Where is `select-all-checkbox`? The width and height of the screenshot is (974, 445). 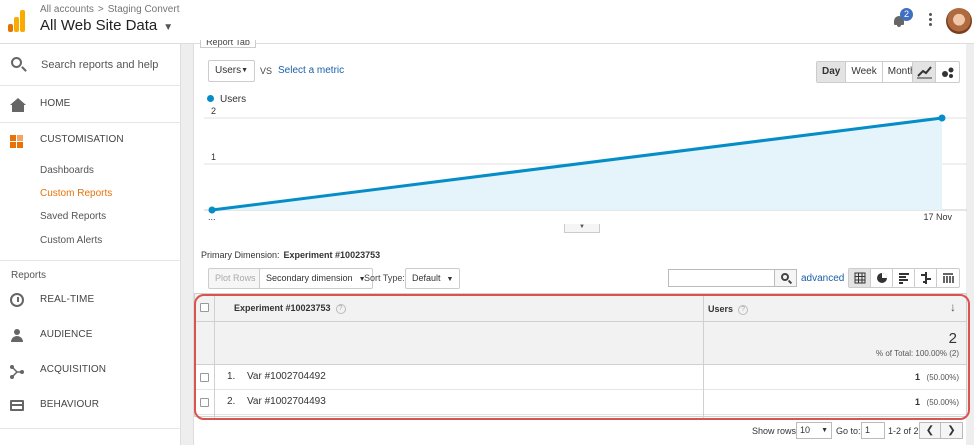 select-all-checkbox is located at coordinates (204, 307).